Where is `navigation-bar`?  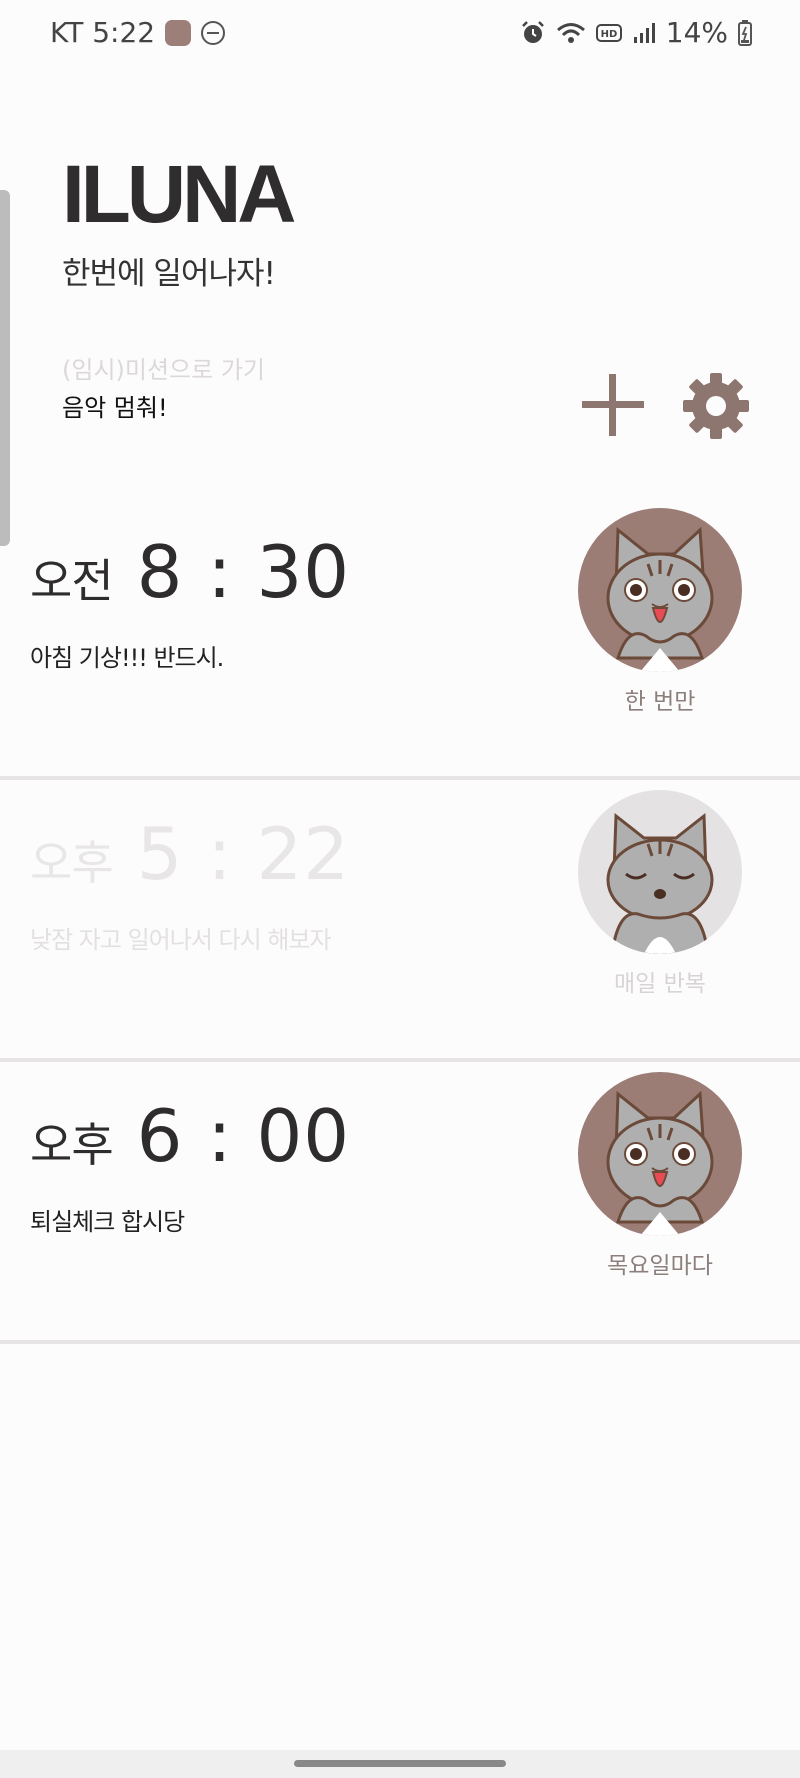 navigation-bar is located at coordinates (400, 1764).